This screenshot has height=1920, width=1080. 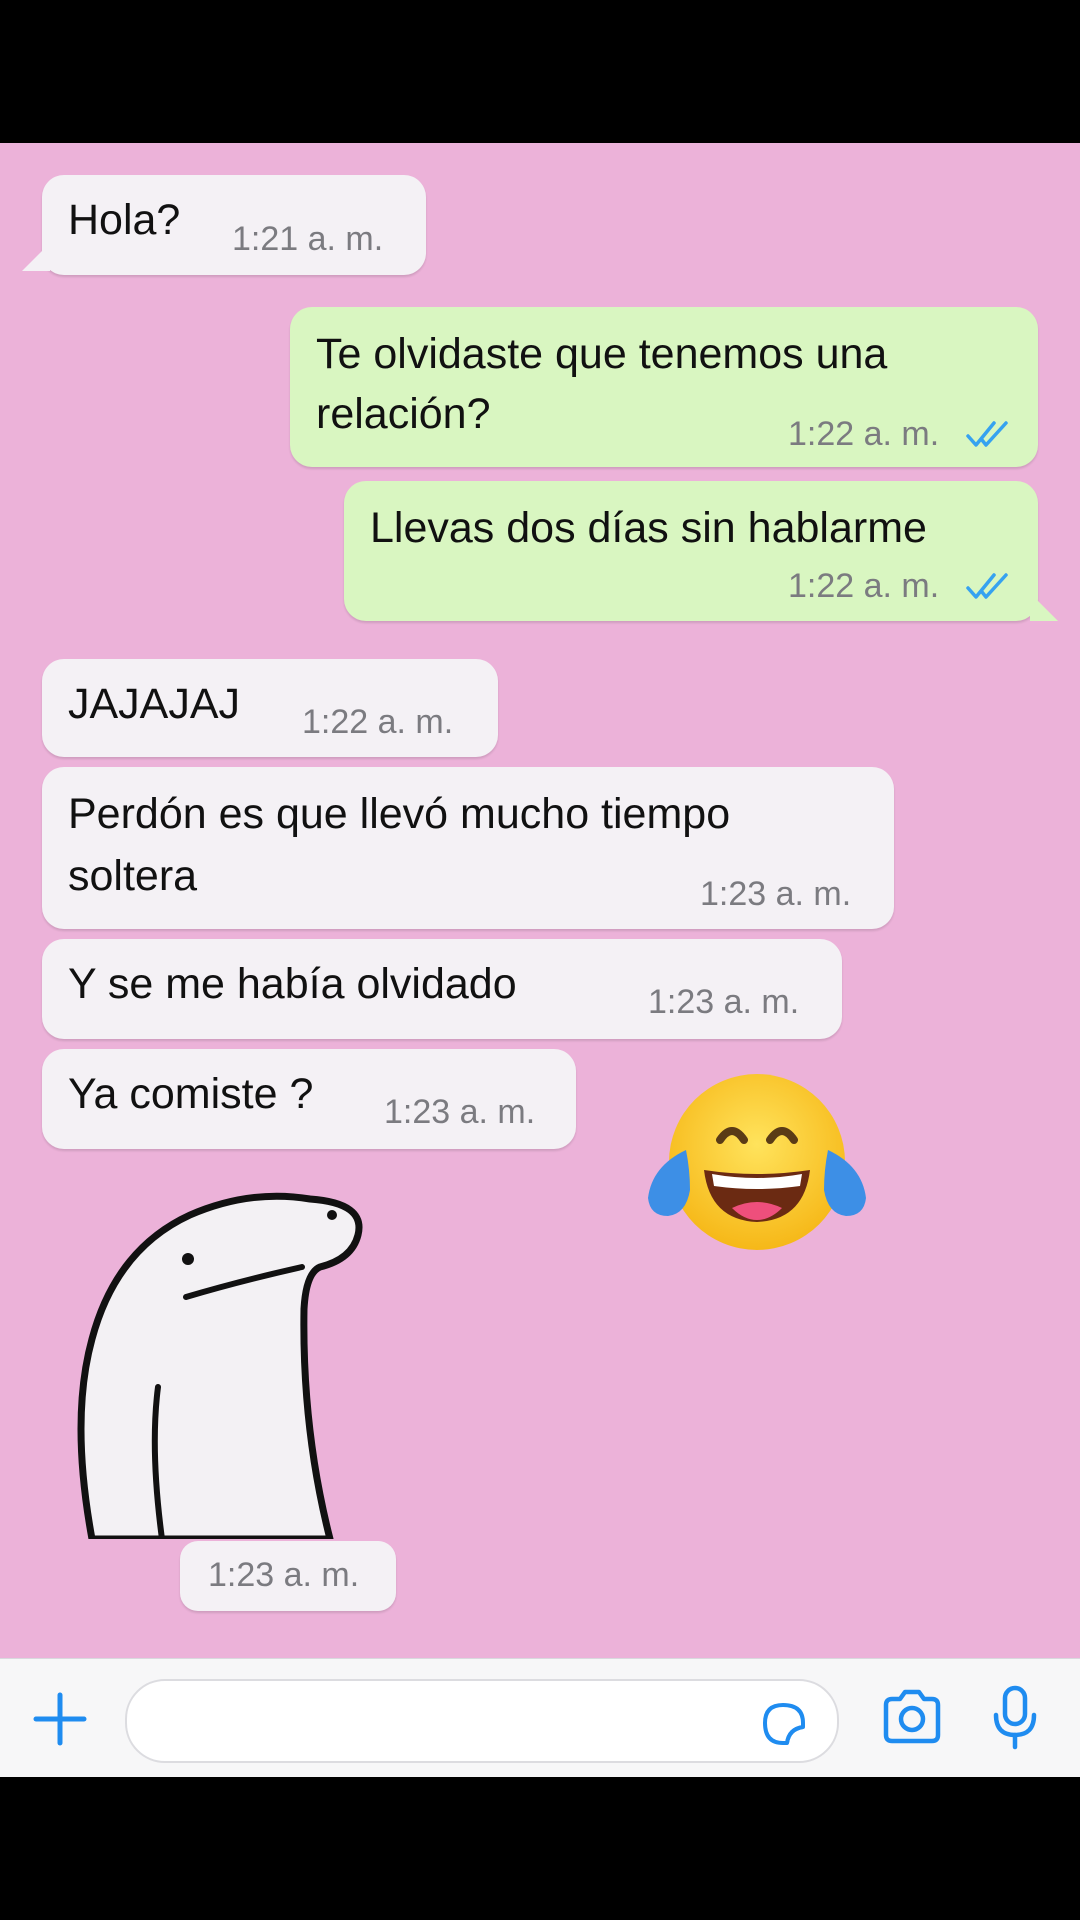 I want to click on sticker-time-pill: 1:23 a. m., so click(x=288, y=1576).